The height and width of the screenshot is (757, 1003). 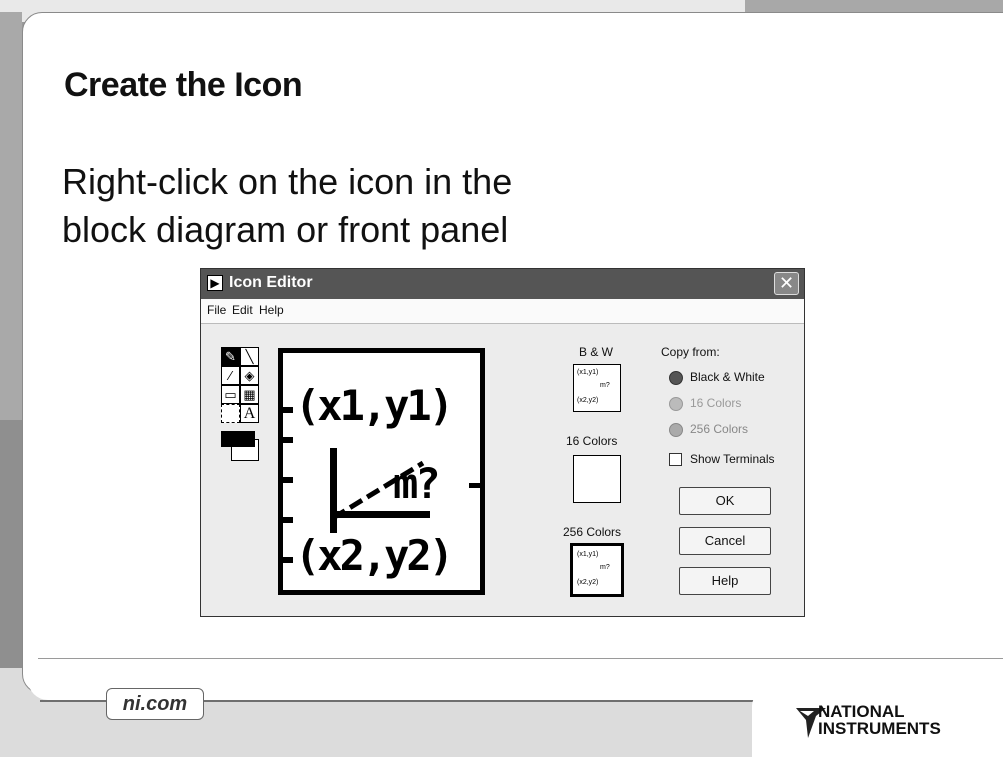 I want to click on canvas-text-bottom: (x2,y2), so click(x=374, y=555).